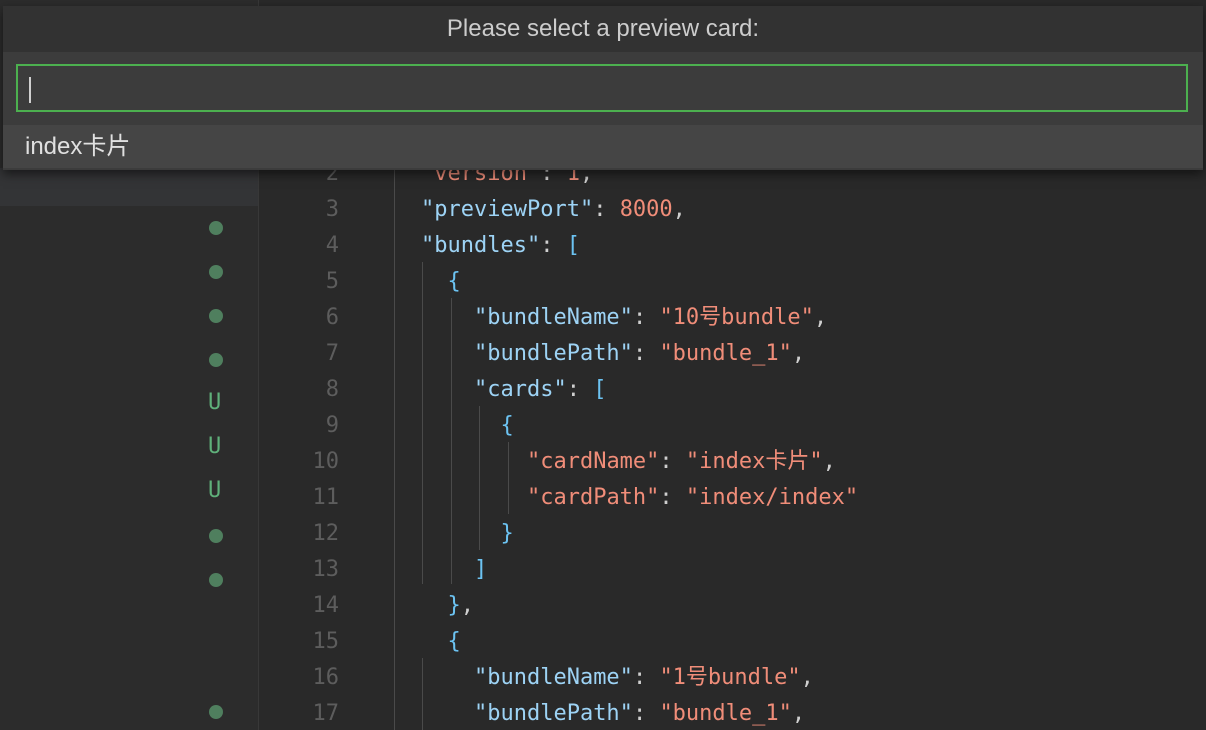 This screenshot has width=1206, height=730. What do you see at coordinates (732, 210) in the screenshot?
I see `code-line: 3 "previewPort": 8000,` at bounding box center [732, 210].